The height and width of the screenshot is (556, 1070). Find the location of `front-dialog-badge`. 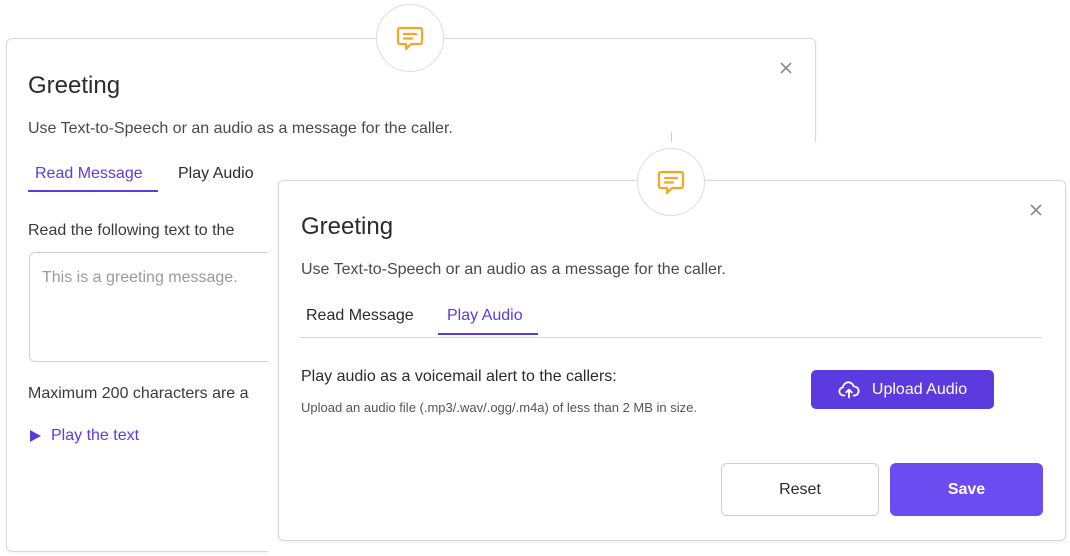

front-dialog-badge is located at coordinates (671, 182).